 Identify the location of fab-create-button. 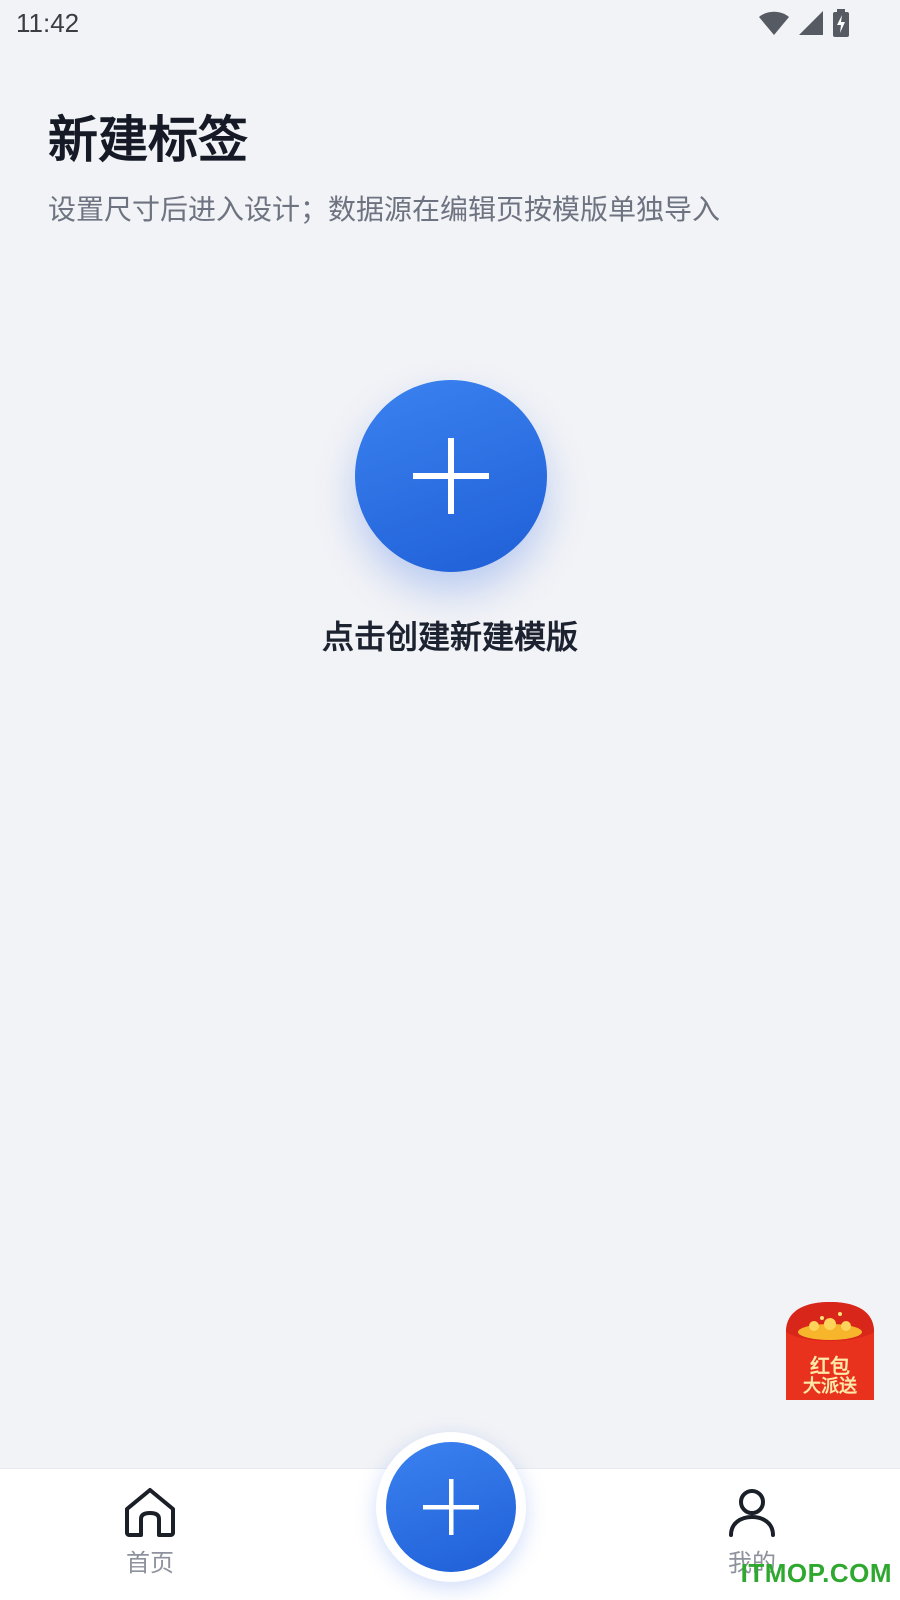
(451, 1507).